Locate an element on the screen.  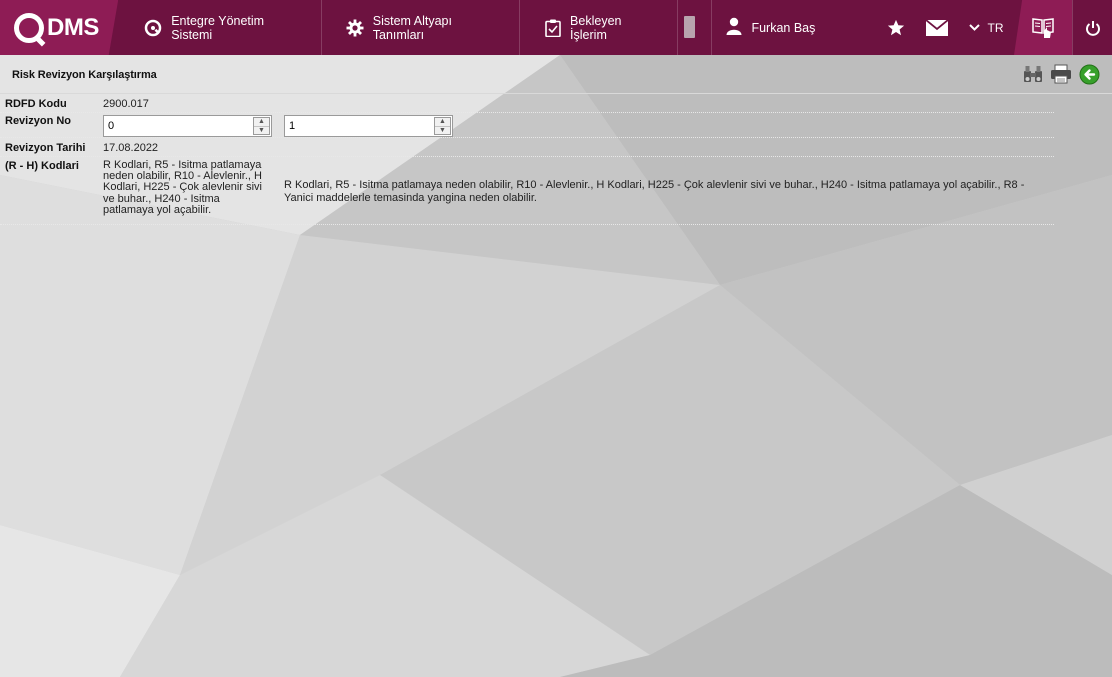
logout-button is located at coordinates (1092, 27).